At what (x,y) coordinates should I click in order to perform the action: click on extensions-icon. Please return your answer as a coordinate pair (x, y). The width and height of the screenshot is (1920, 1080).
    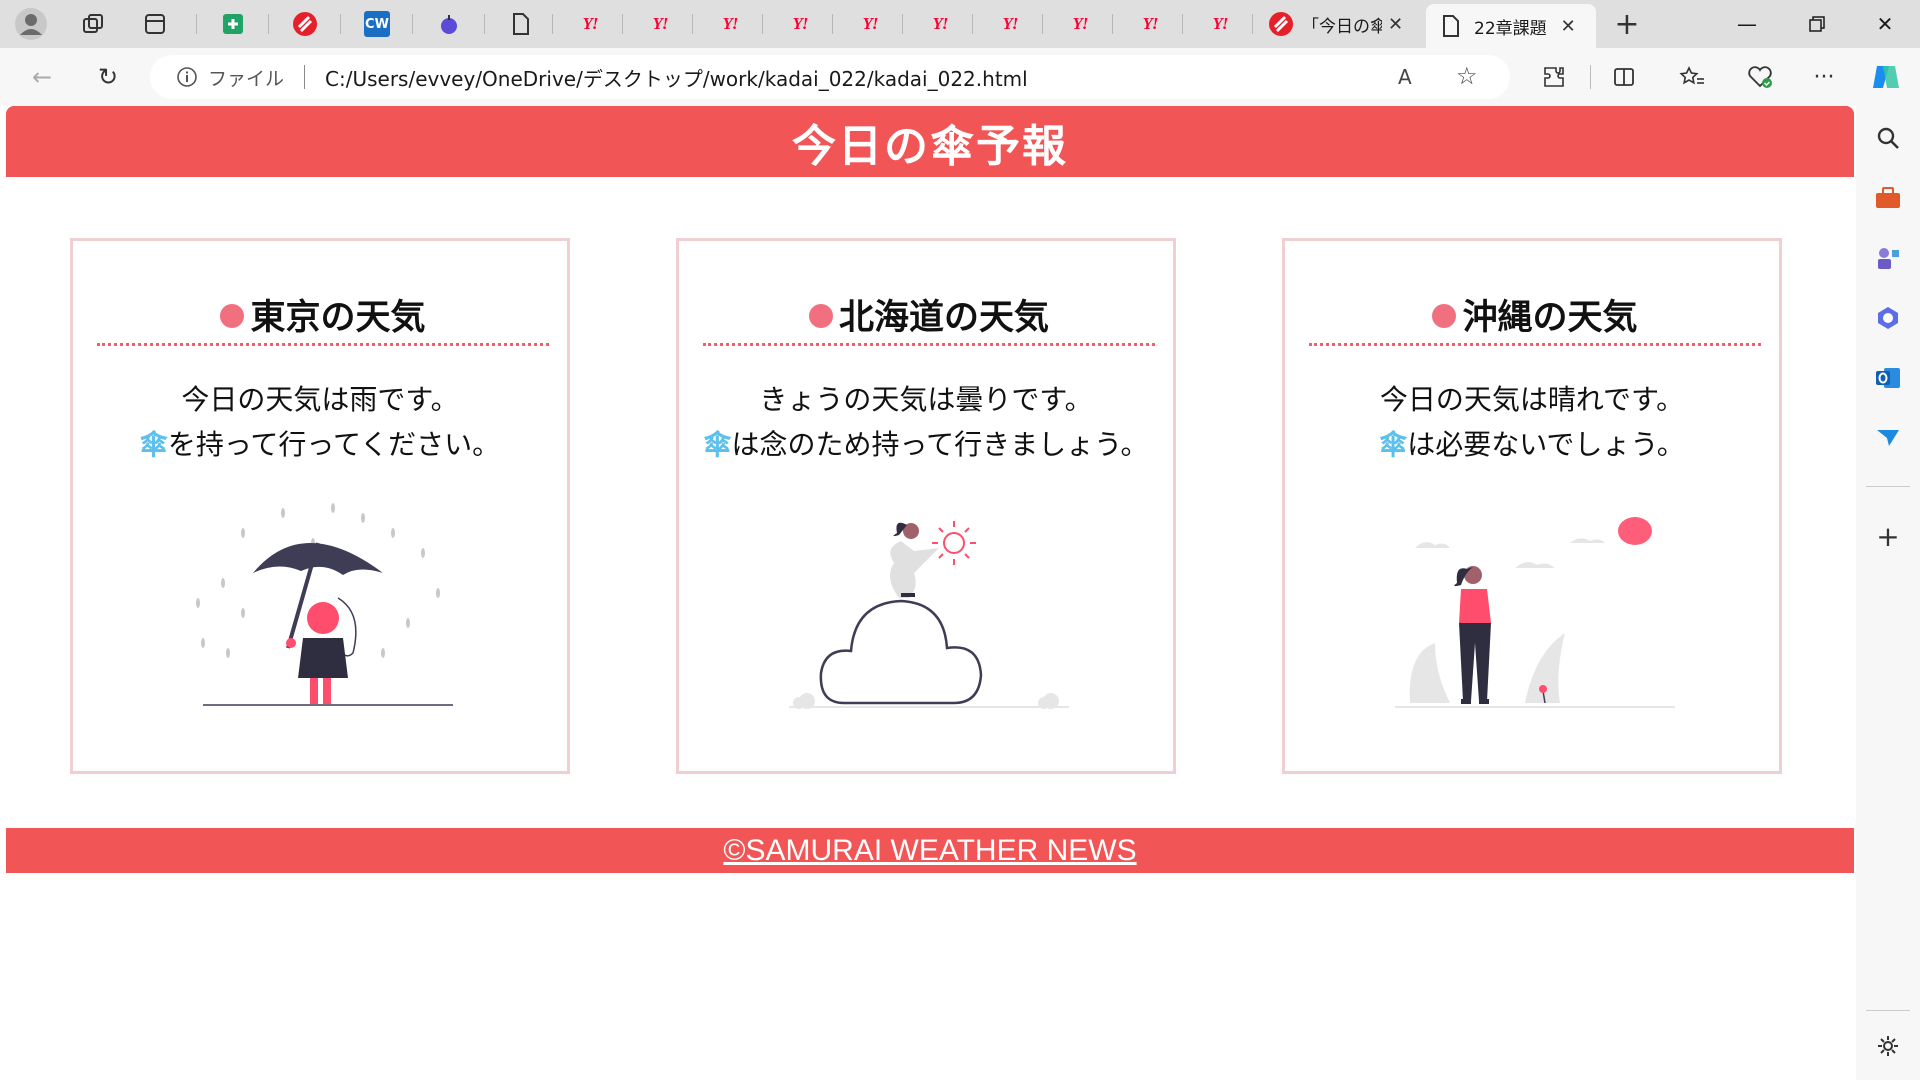
    Looking at the image, I should click on (1554, 77).